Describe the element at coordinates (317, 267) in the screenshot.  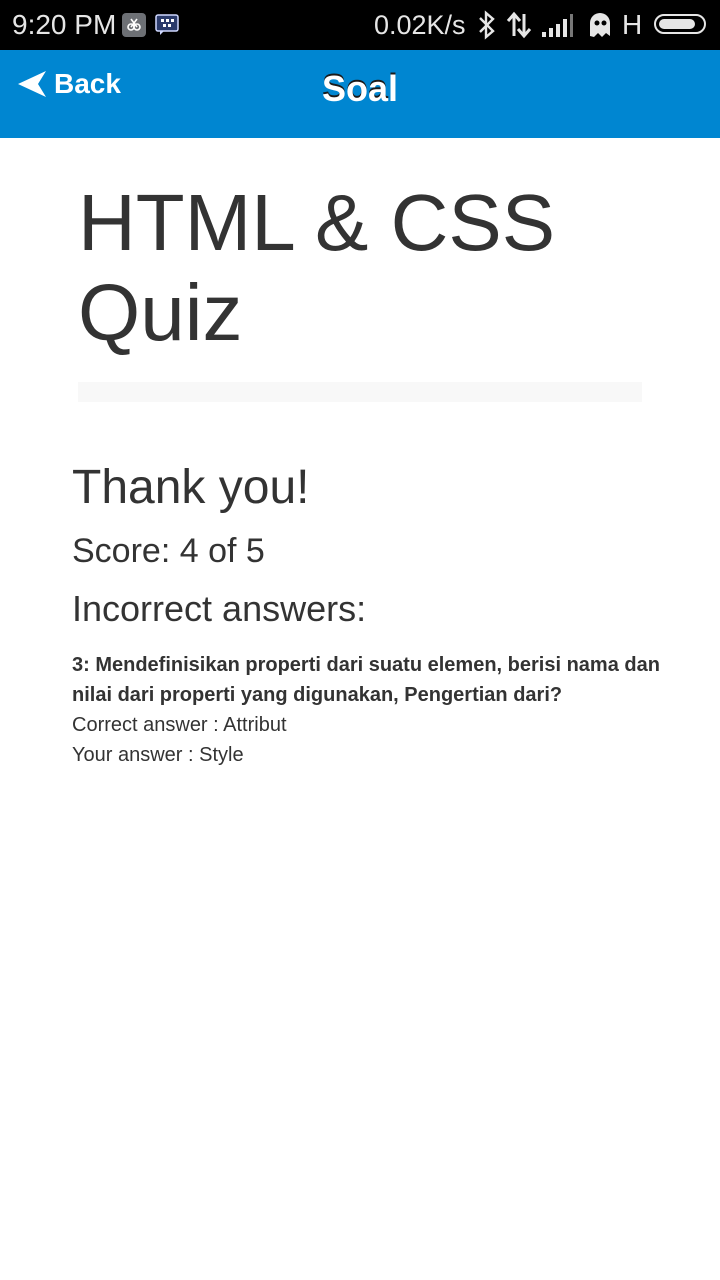
I see `quiz-title: HTML & CSS Quiz` at that location.